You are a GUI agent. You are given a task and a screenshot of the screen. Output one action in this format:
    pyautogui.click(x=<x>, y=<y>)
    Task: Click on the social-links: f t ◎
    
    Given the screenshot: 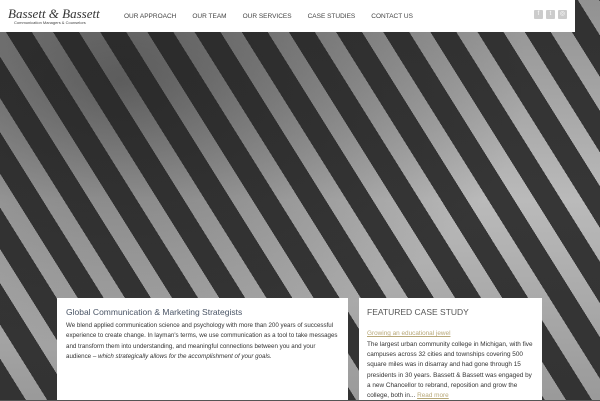 What is the action you would take?
    pyautogui.click(x=550, y=14)
    